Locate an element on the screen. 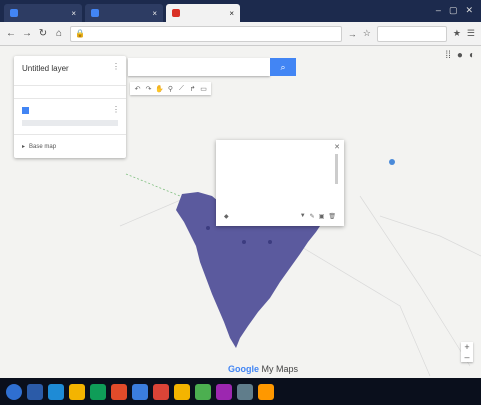 The width and height of the screenshot is (481, 405). directions-icon: ↱ is located at coordinates (192, 88).